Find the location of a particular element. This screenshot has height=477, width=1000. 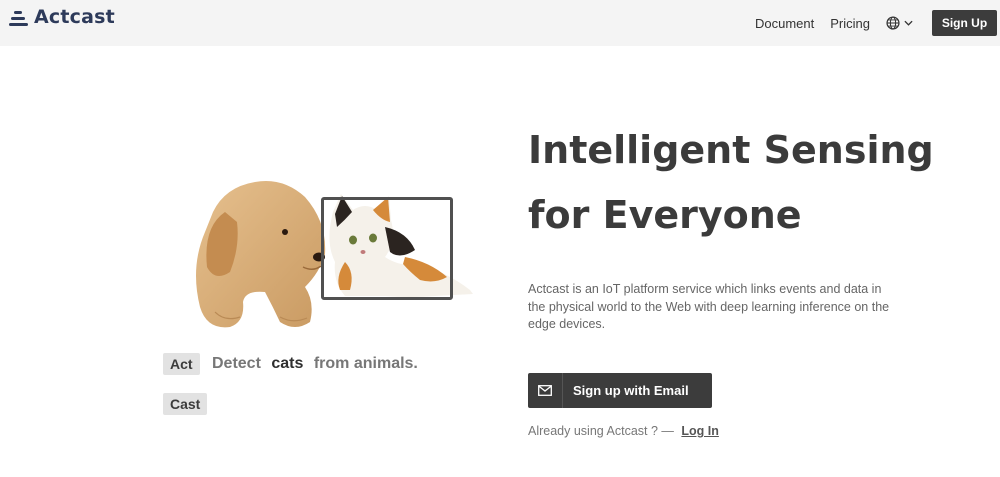

nav-document-link: Document is located at coordinates (784, 23).